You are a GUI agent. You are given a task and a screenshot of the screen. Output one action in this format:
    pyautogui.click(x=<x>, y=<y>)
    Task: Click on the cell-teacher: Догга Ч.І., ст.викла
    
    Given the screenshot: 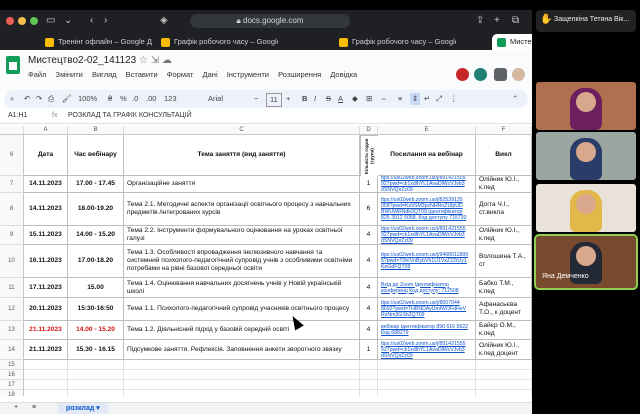 What is the action you would take?
    pyautogui.click(x=504, y=209)
    